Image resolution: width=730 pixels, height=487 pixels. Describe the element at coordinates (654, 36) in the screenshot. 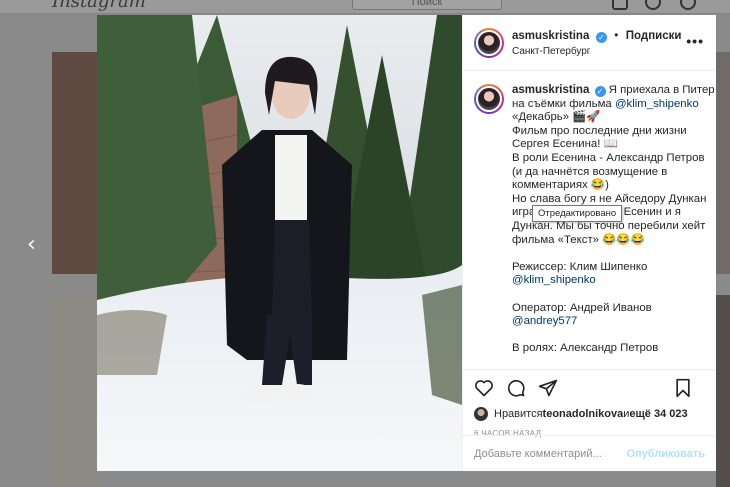

I see `following-button: Подписки` at that location.